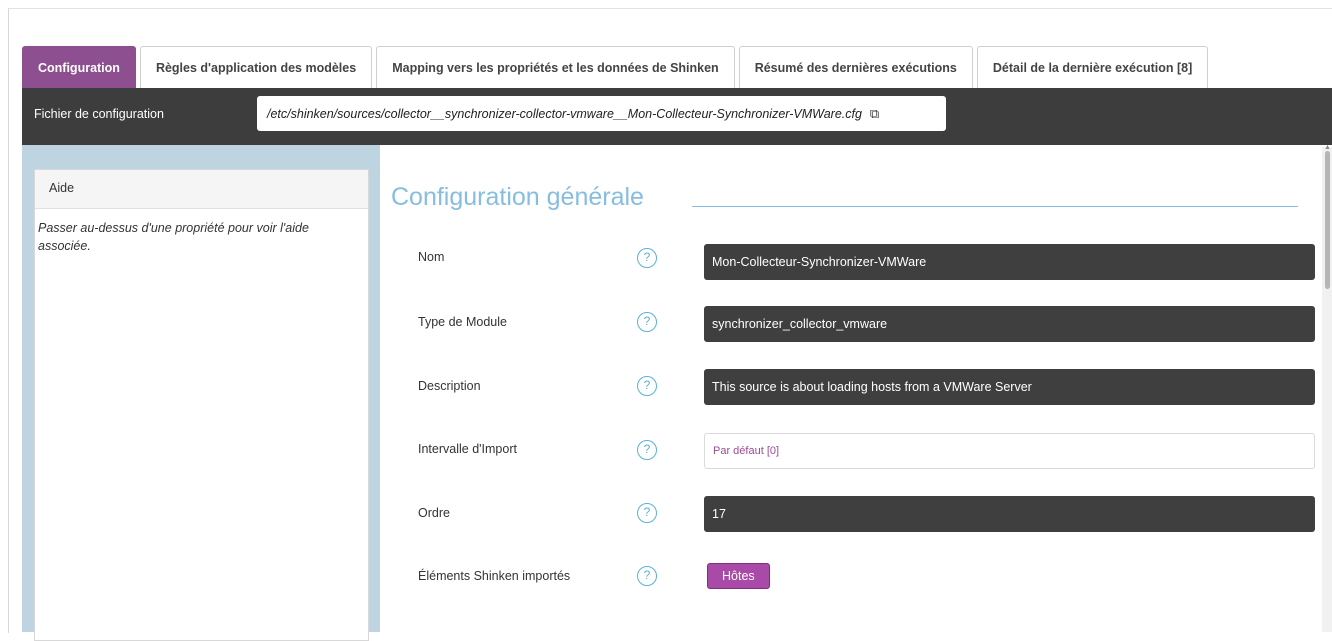 The height and width of the screenshot is (641, 1332). What do you see at coordinates (467, 449) in the screenshot?
I see `field-label-import-interval: Intervalle d'Import` at bounding box center [467, 449].